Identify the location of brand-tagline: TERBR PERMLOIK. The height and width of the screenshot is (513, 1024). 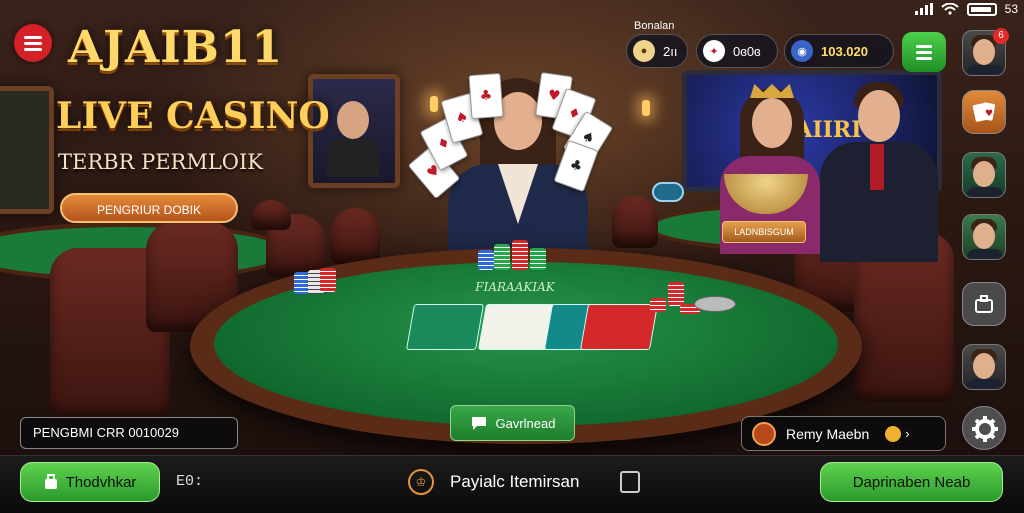
(160, 162).